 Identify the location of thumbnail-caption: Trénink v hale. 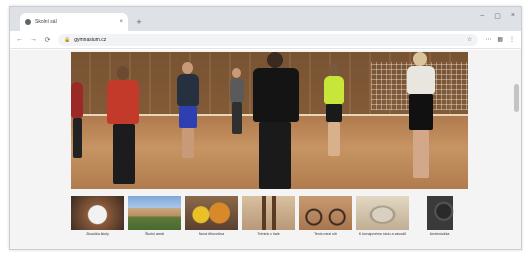
(268, 234).